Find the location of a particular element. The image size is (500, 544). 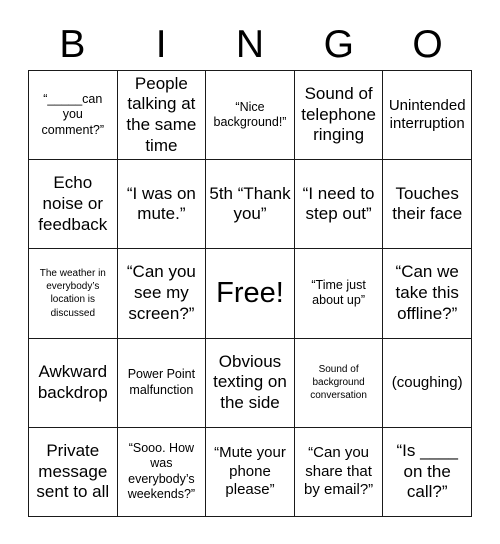

bingo-header: B I N G O is located at coordinates (250, 44).